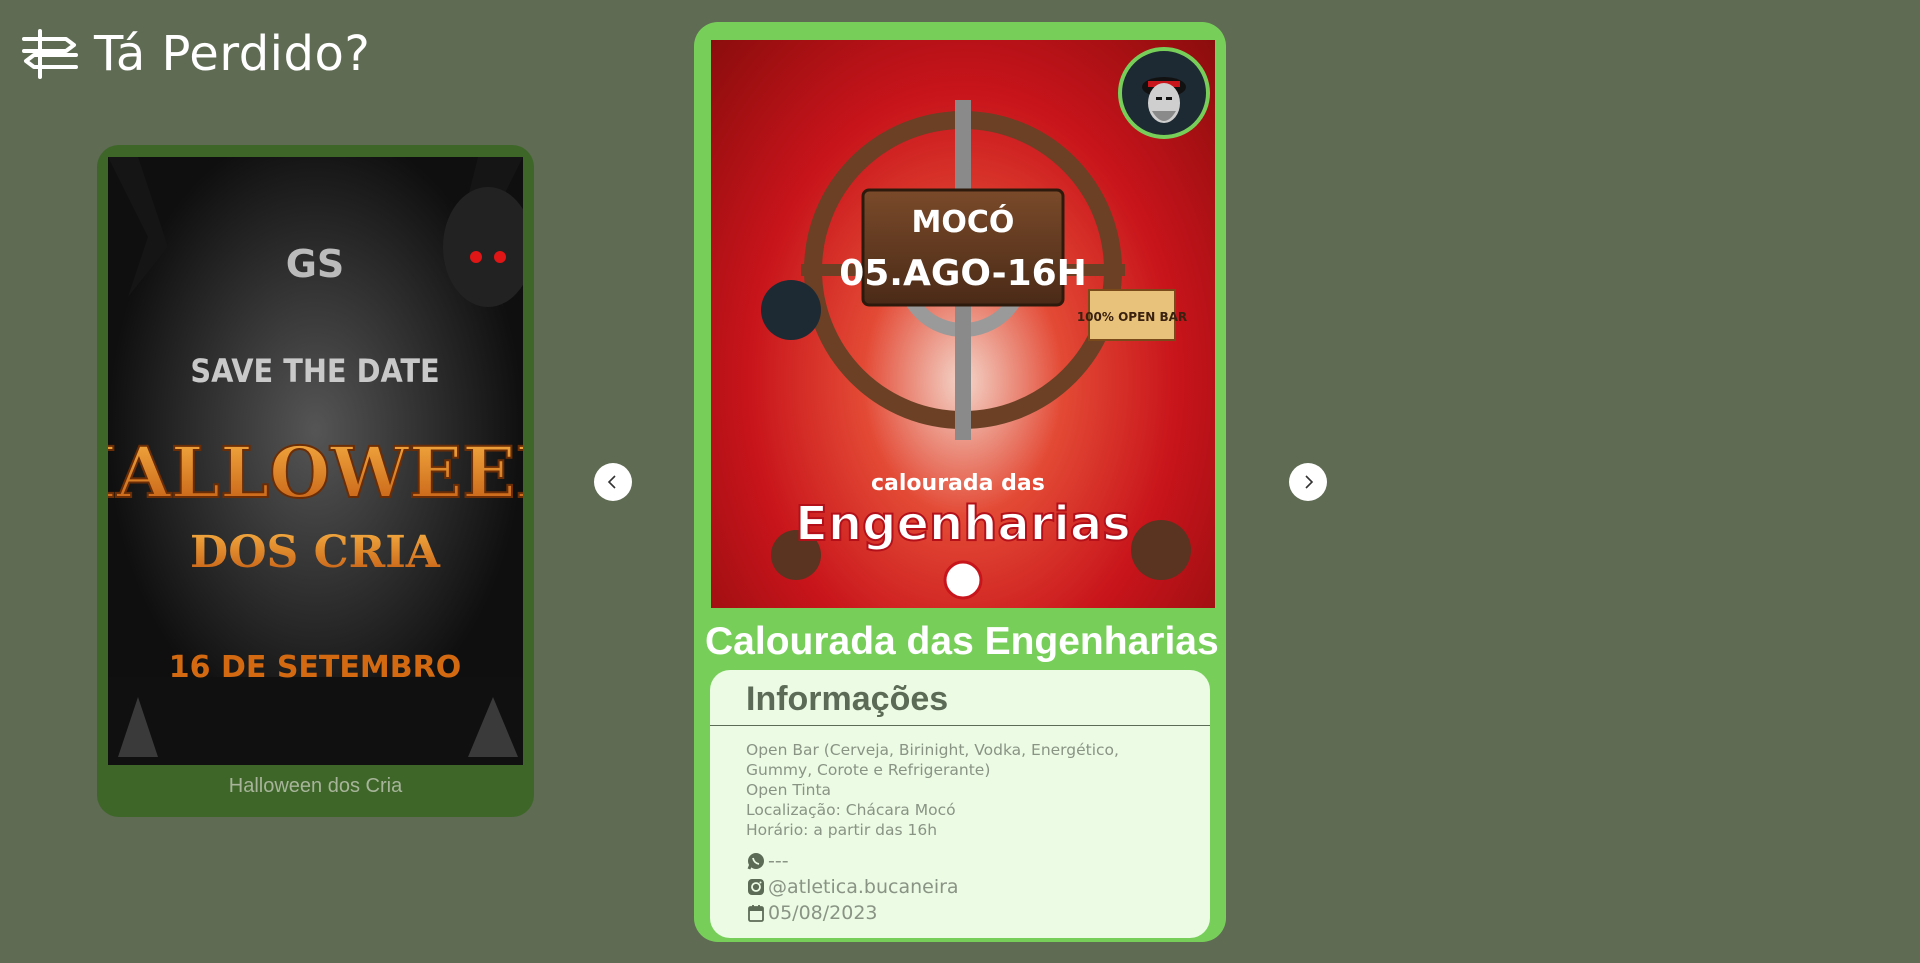  Describe the element at coordinates (315, 786) in the screenshot. I see `event-title: Halloween dos Cria` at that location.